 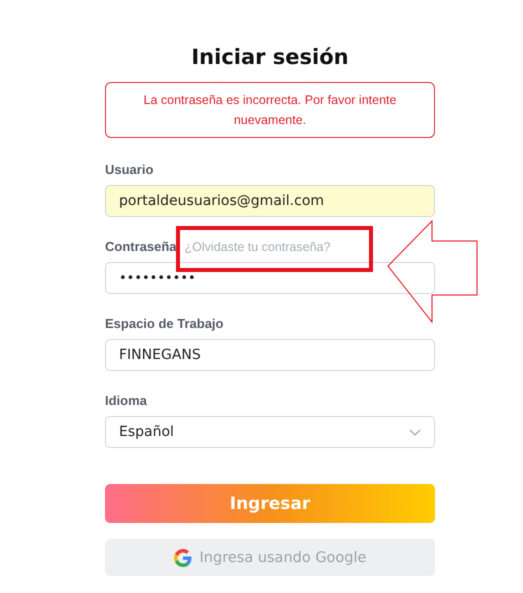 What do you see at coordinates (141, 247) in the screenshot?
I see `field-label: Contraseña` at bounding box center [141, 247].